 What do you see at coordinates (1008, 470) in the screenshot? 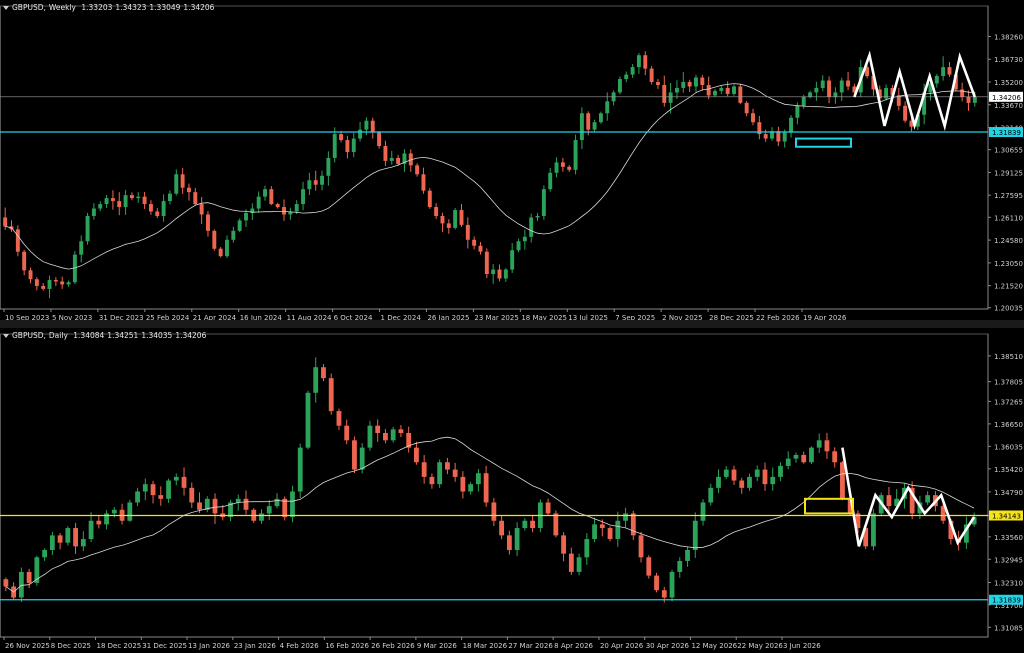
I see `y-tick-label: 1.35420` at bounding box center [1008, 470].